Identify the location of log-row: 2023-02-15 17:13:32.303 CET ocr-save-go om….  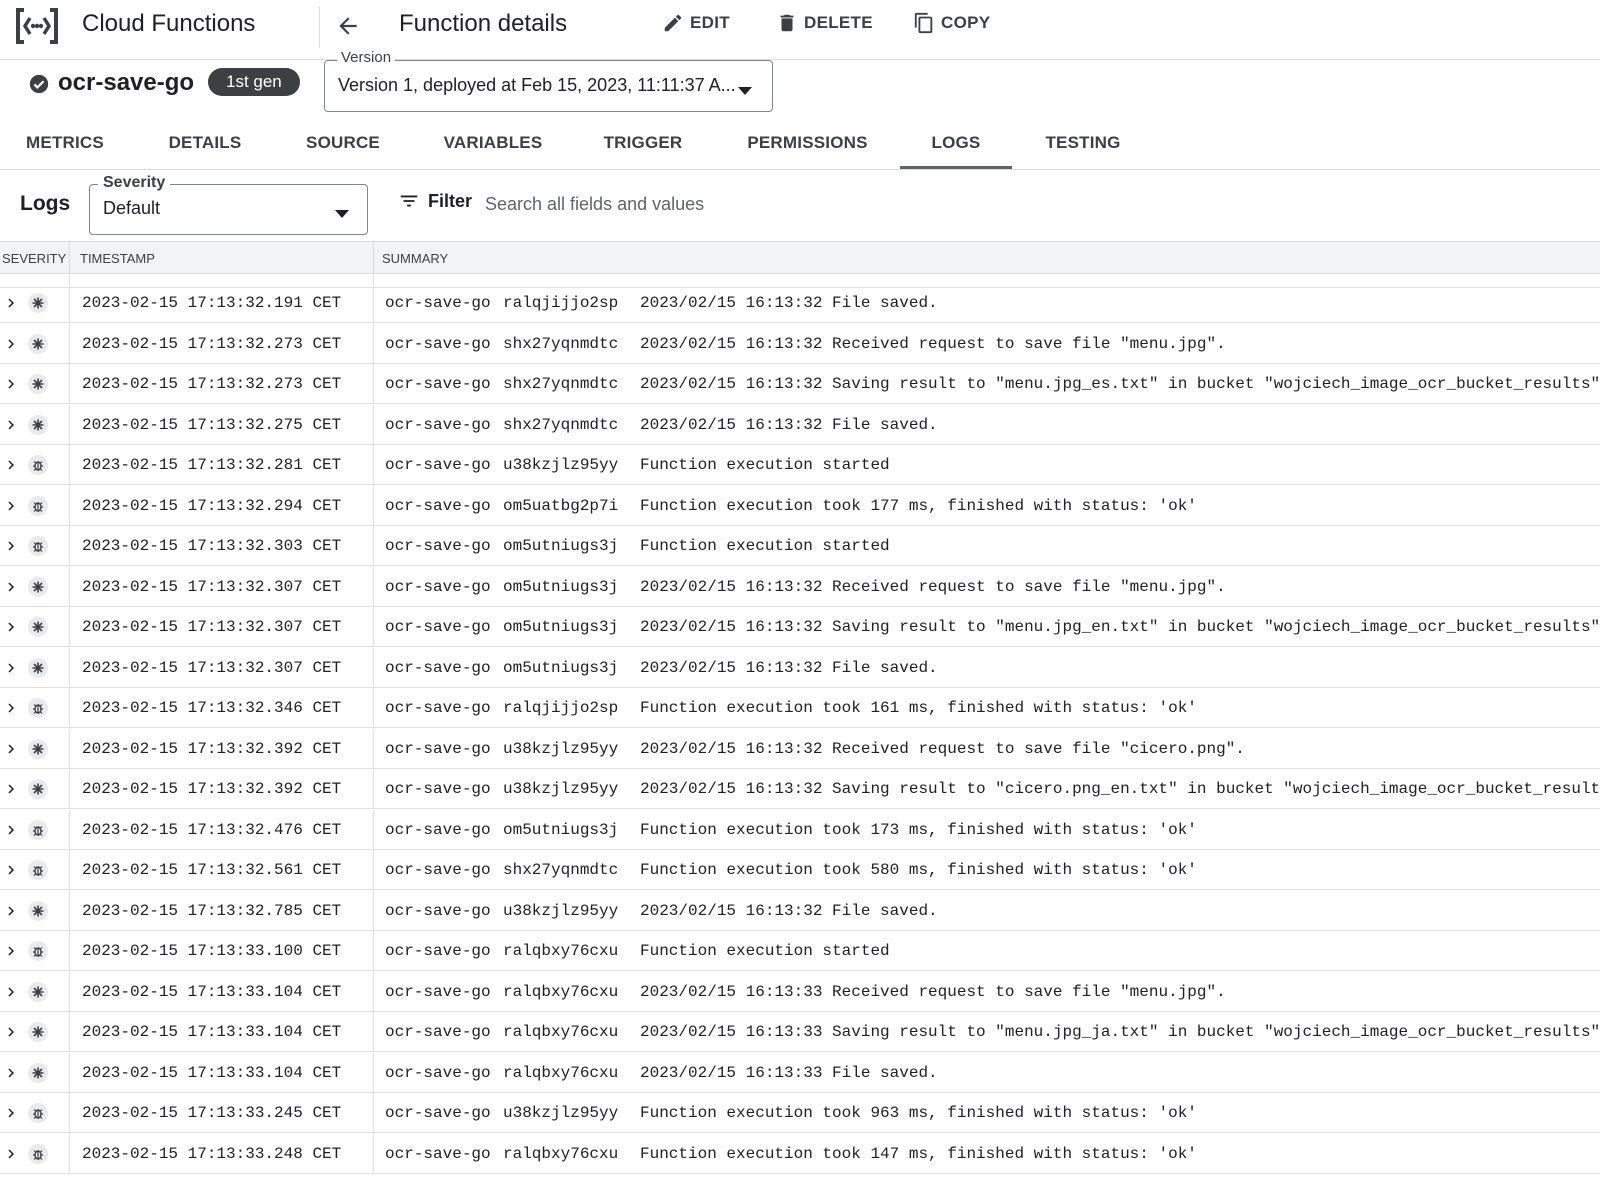
(800, 546).